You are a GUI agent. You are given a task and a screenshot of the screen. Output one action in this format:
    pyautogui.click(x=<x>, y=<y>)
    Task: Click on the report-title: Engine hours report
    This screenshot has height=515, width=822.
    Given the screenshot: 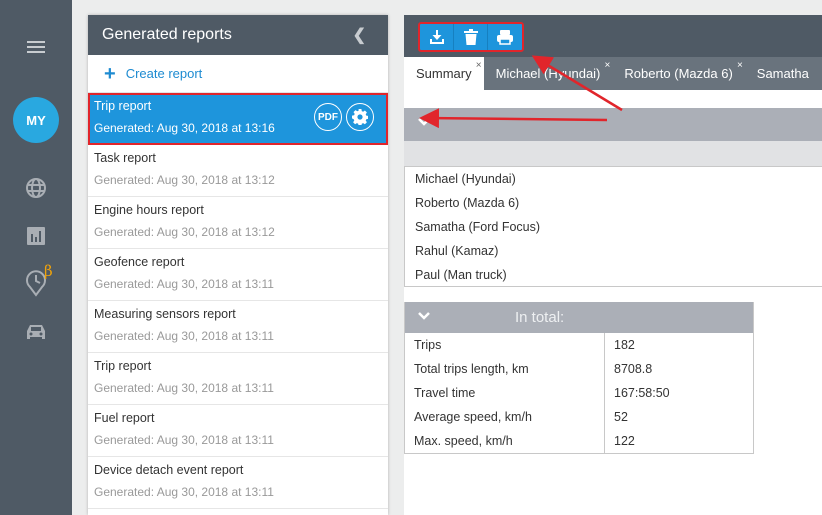 What is the action you would take?
    pyautogui.click(x=149, y=210)
    